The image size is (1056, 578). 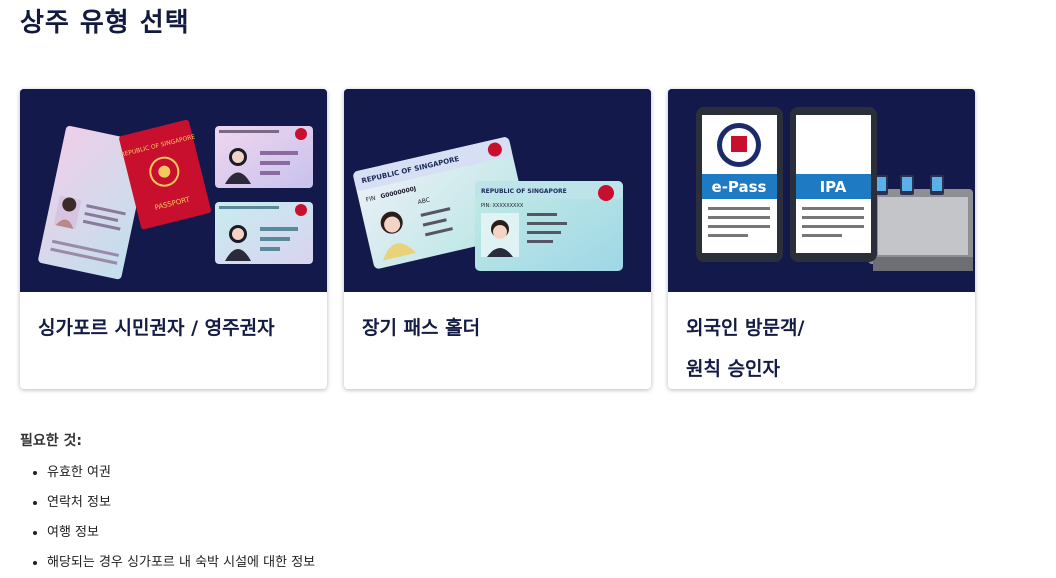 I want to click on list-item: 여행 정보, so click(x=181, y=533).